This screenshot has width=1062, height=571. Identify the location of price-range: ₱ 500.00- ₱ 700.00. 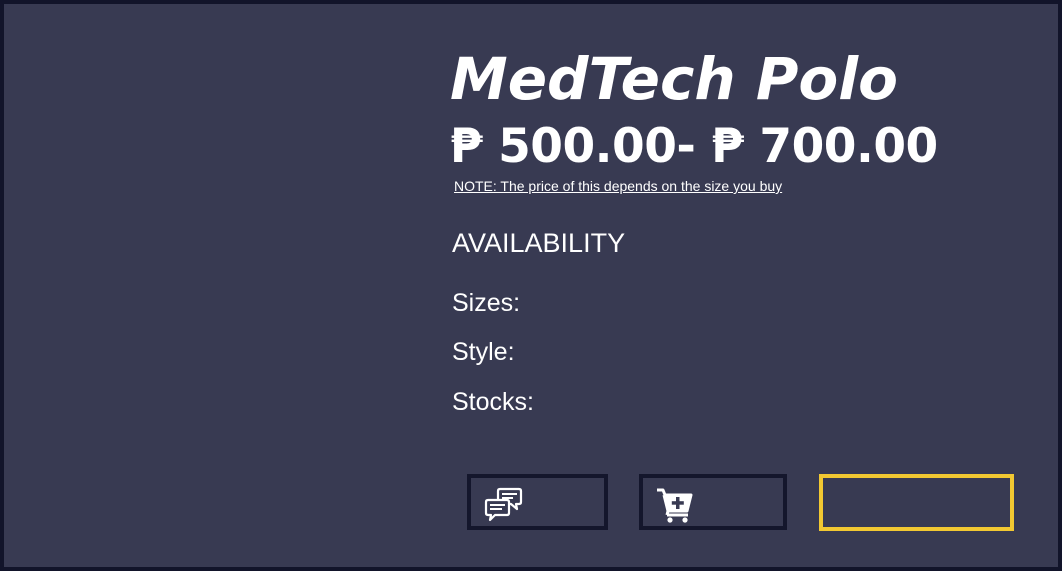
(694, 146).